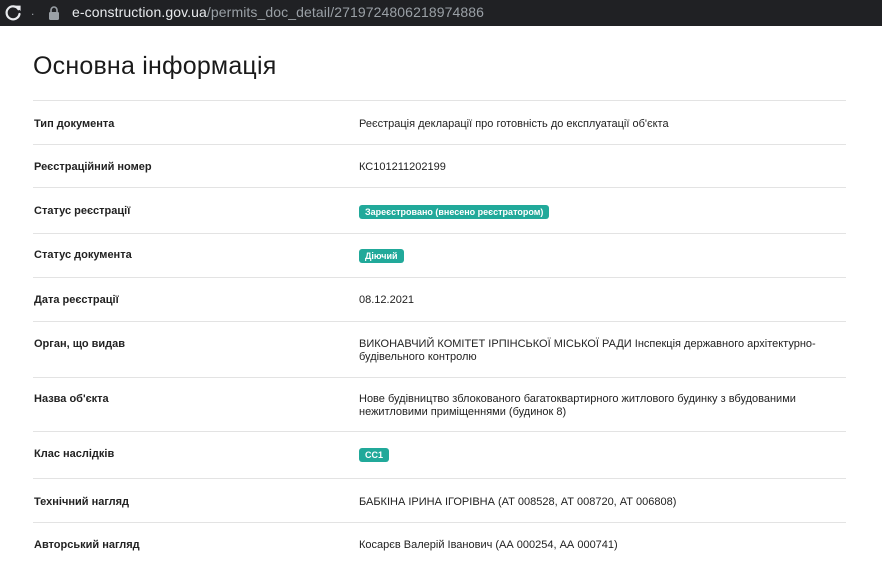  What do you see at coordinates (74, 454) in the screenshot?
I see `row-label: Клас наслідків` at bounding box center [74, 454].